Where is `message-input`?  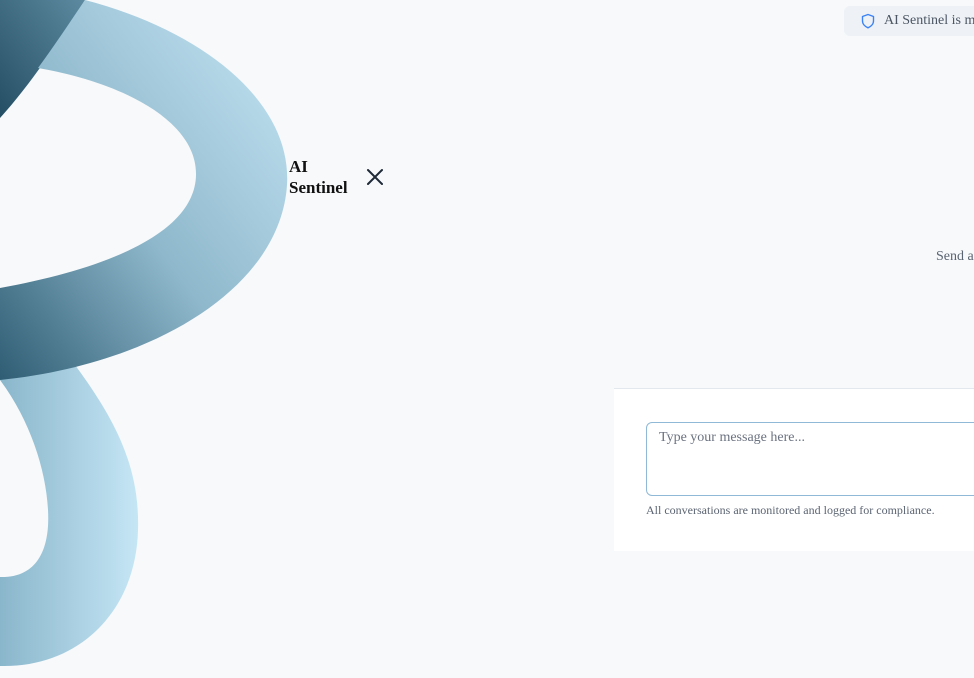
message-input is located at coordinates (810, 459).